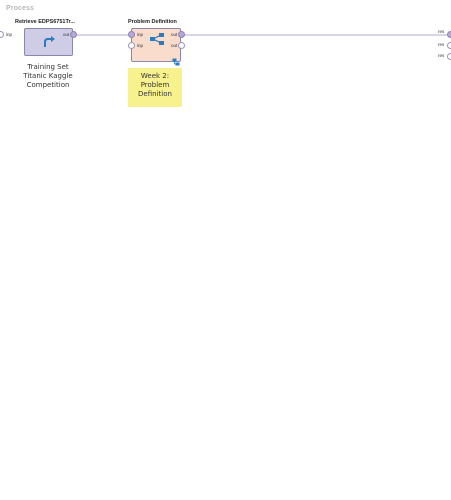 The image size is (451, 500). Describe the element at coordinates (157, 39) in the screenshot. I see `subprocess-network-icon` at that location.